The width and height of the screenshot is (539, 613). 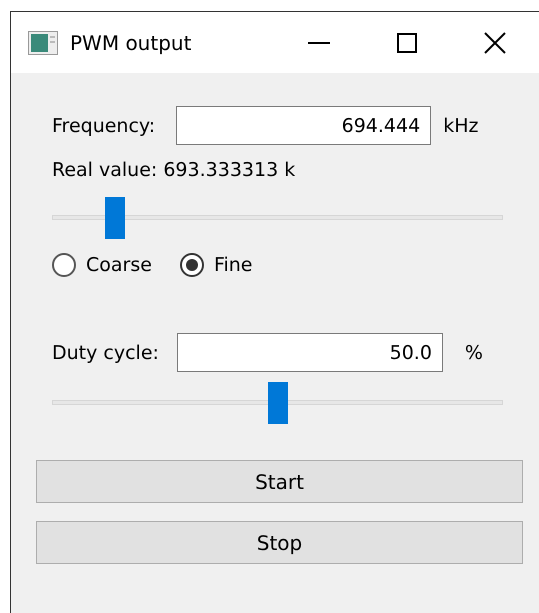 I want to click on frequency-field: 694.444, so click(x=304, y=125).